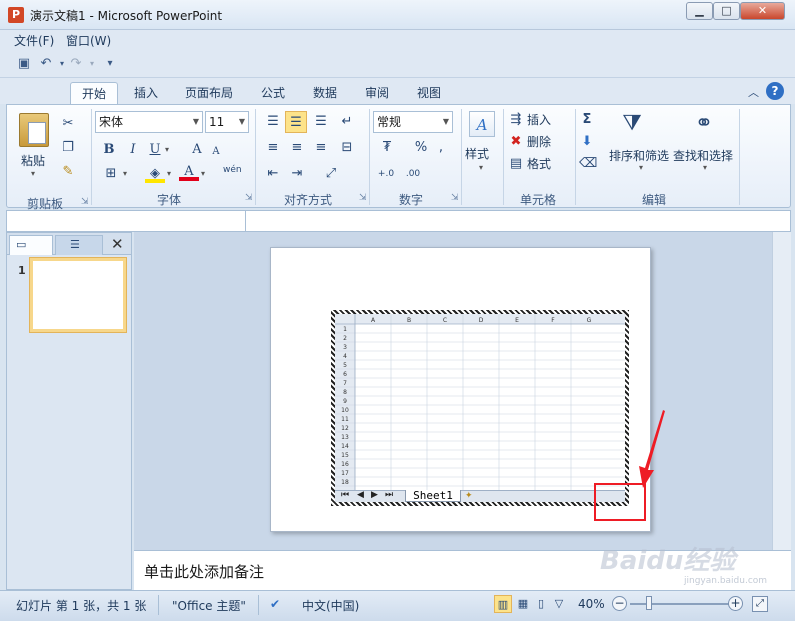  I want to click on powerpoint-app-icon: P, so click(16, 15).